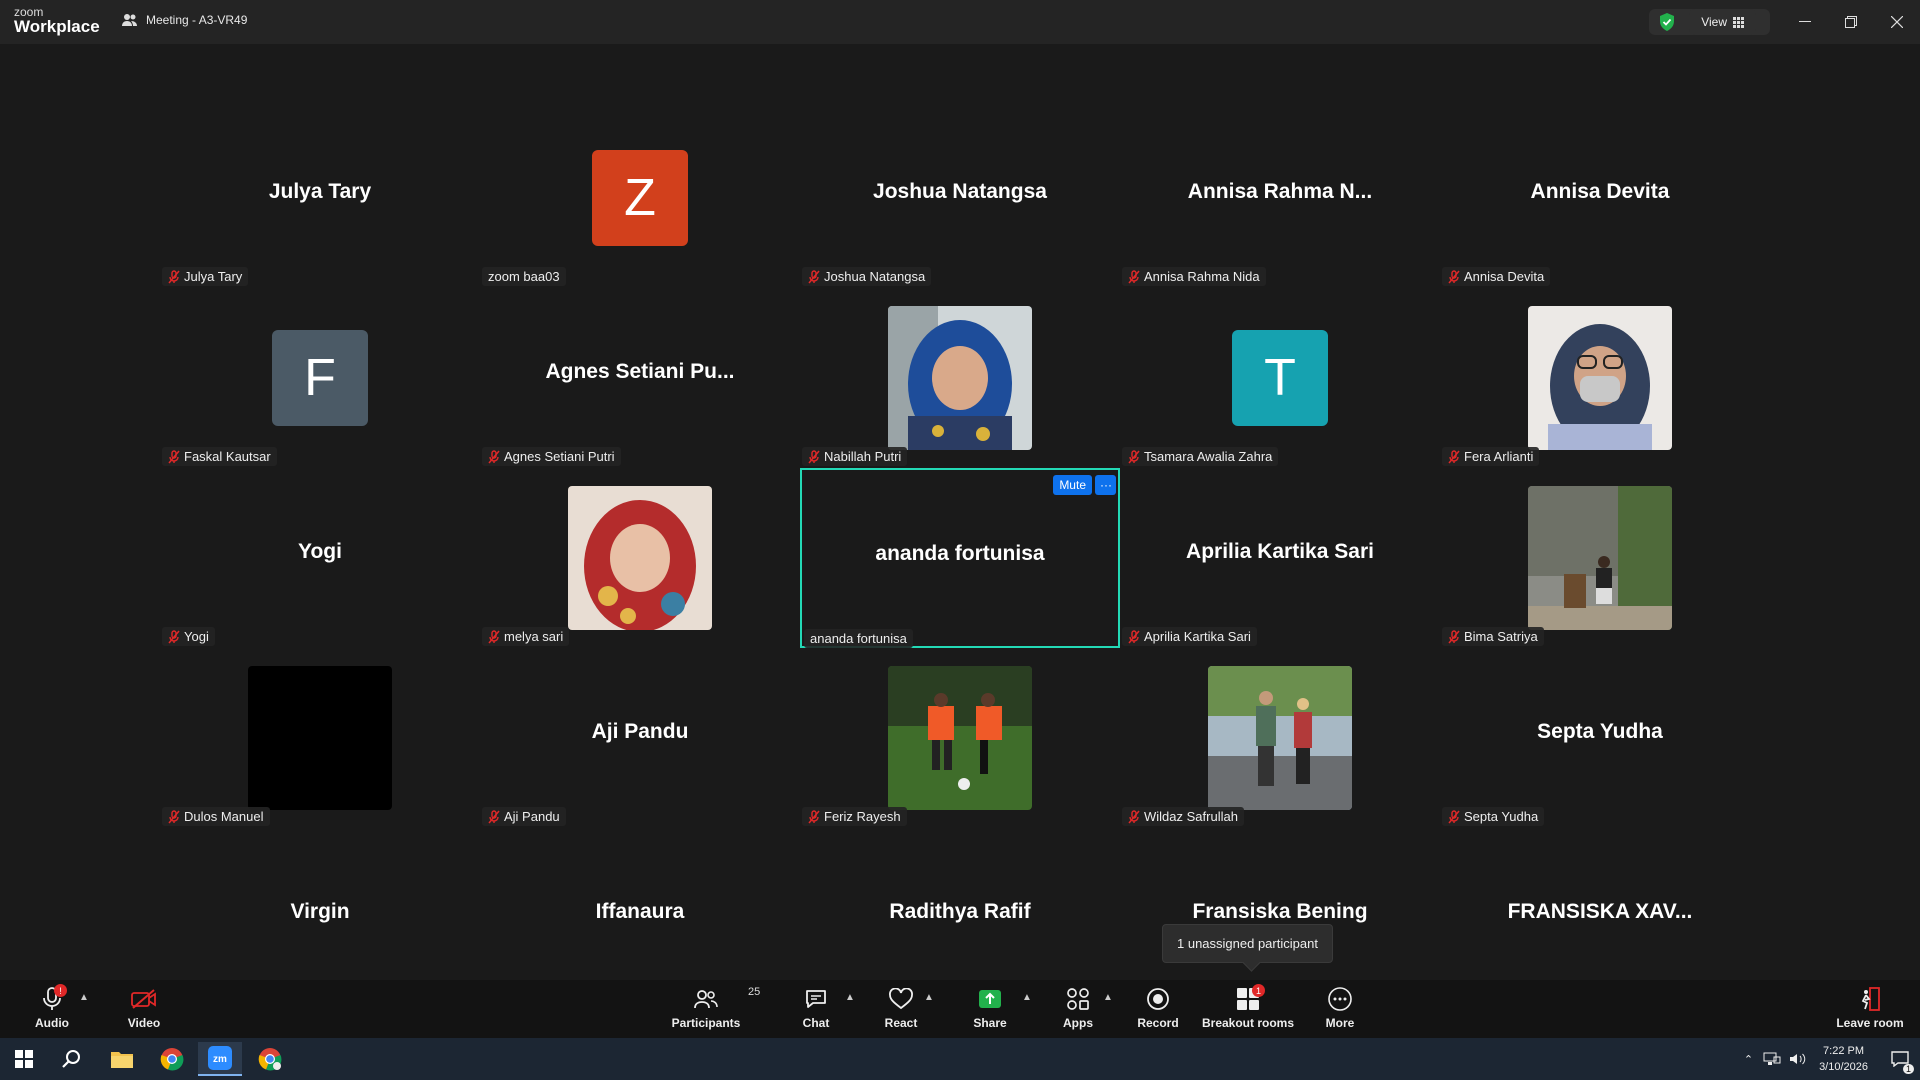 This screenshot has height=1080, width=1920. Describe the element at coordinates (224, 816) in the screenshot. I see `participant-name-text: Dulos Manuel` at that location.